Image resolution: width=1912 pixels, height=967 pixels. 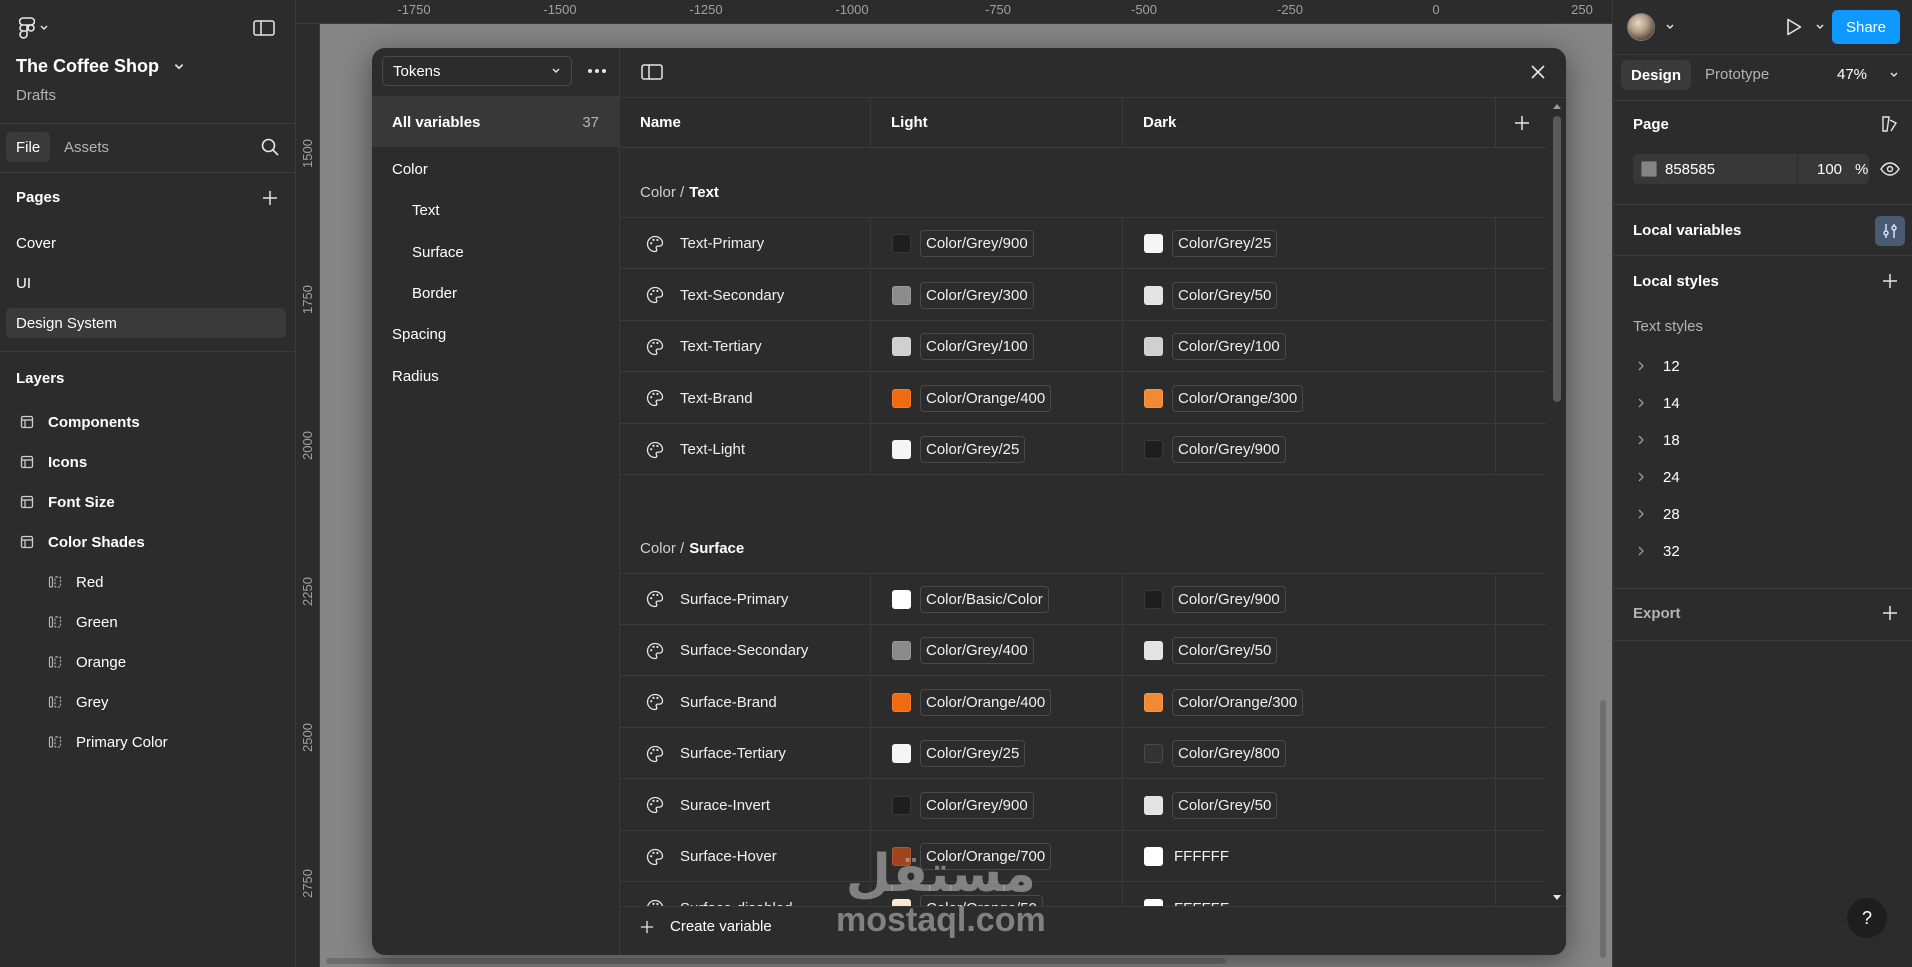 What do you see at coordinates (652, 72) in the screenshot?
I see `toggle-groups-panel-button` at bounding box center [652, 72].